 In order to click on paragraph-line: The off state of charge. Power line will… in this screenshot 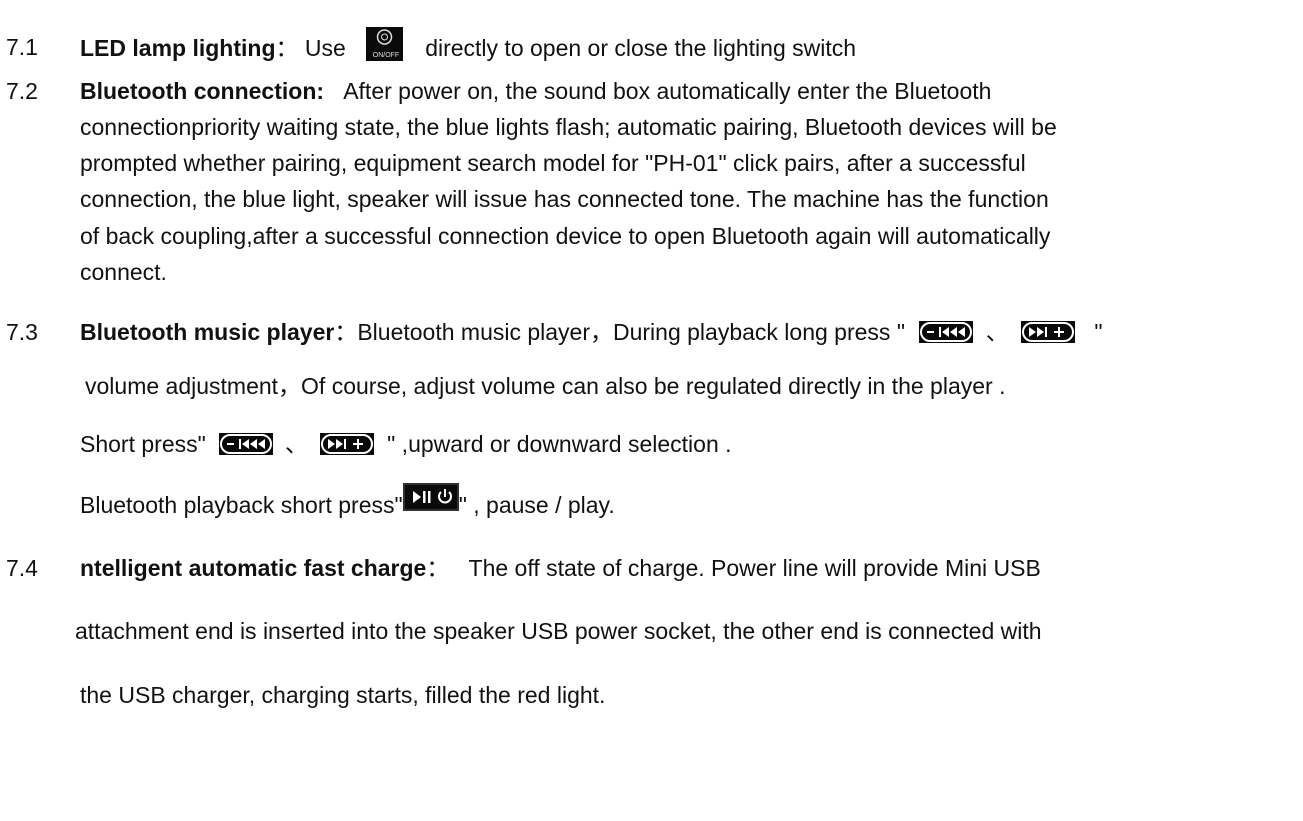, I will do `click(754, 568)`.